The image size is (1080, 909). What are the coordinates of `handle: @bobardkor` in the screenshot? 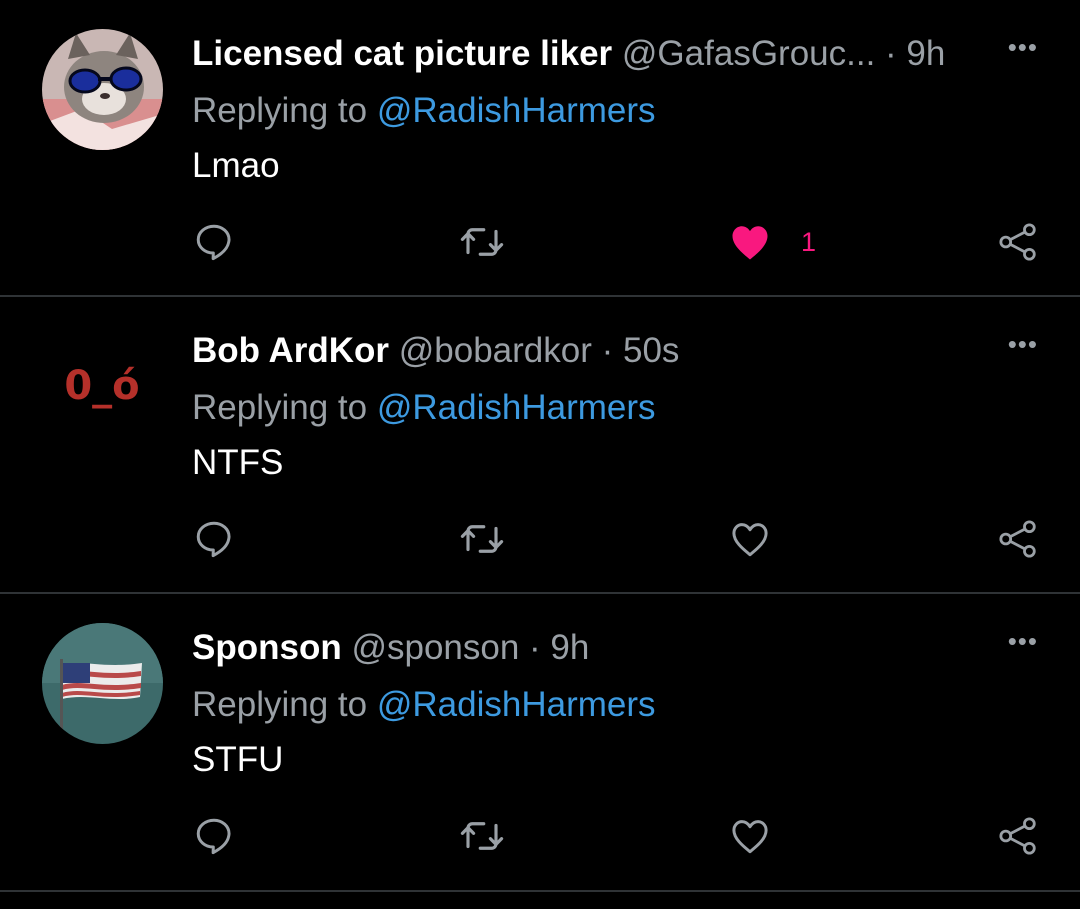 It's located at (495, 350).